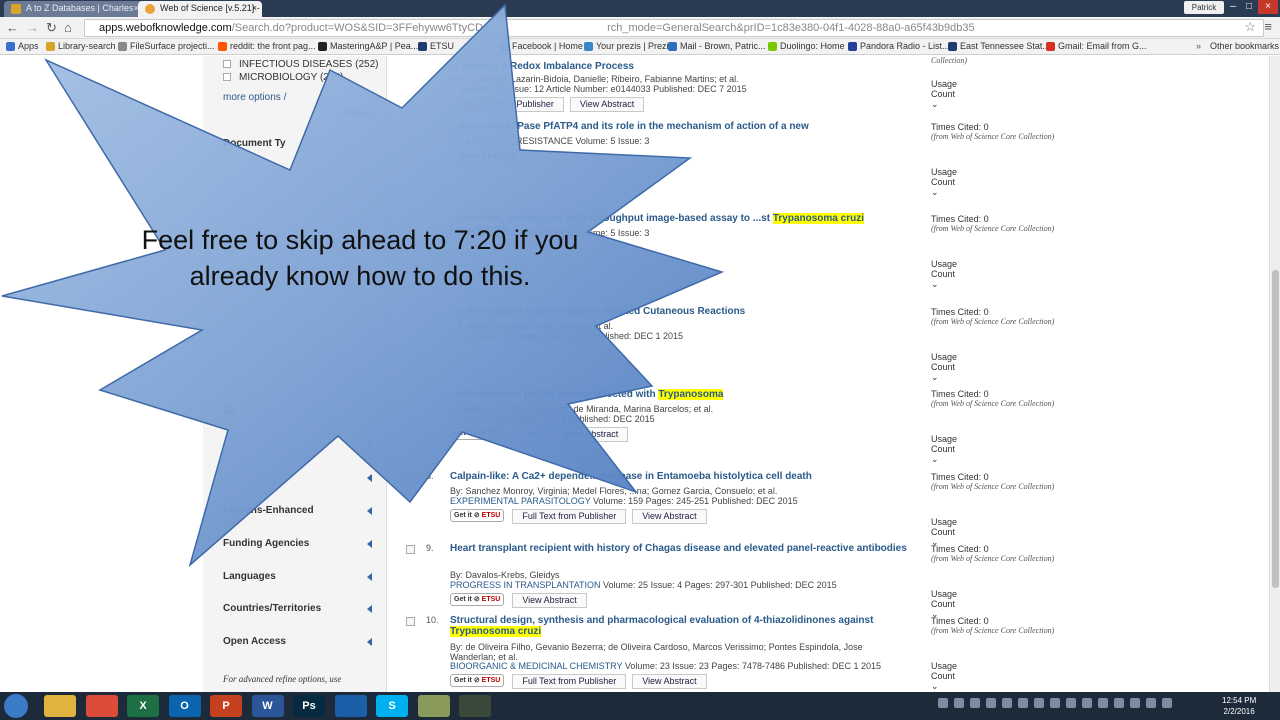 This screenshot has width=1280, height=720. Describe the element at coordinates (1249, 7) in the screenshot. I see `maximize-icon: □` at that location.